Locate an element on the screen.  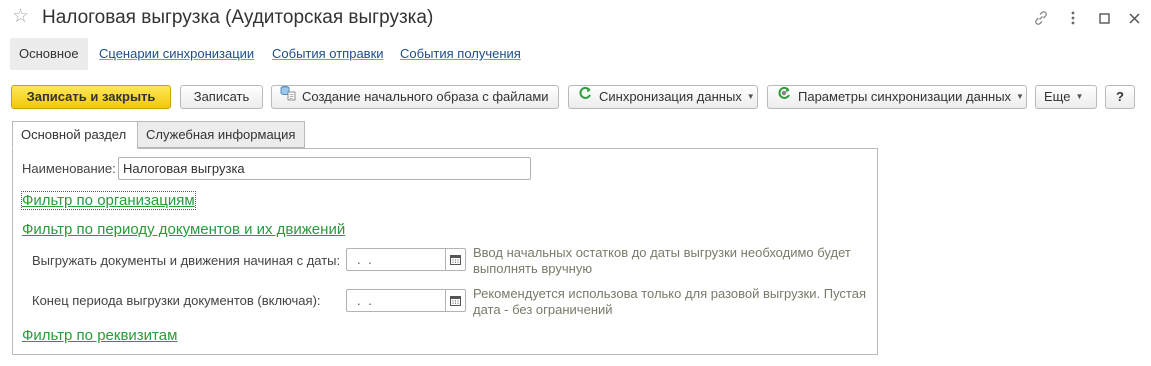
sync-params-label: Параметры синхронизации данных is located at coordinates (905, 96).